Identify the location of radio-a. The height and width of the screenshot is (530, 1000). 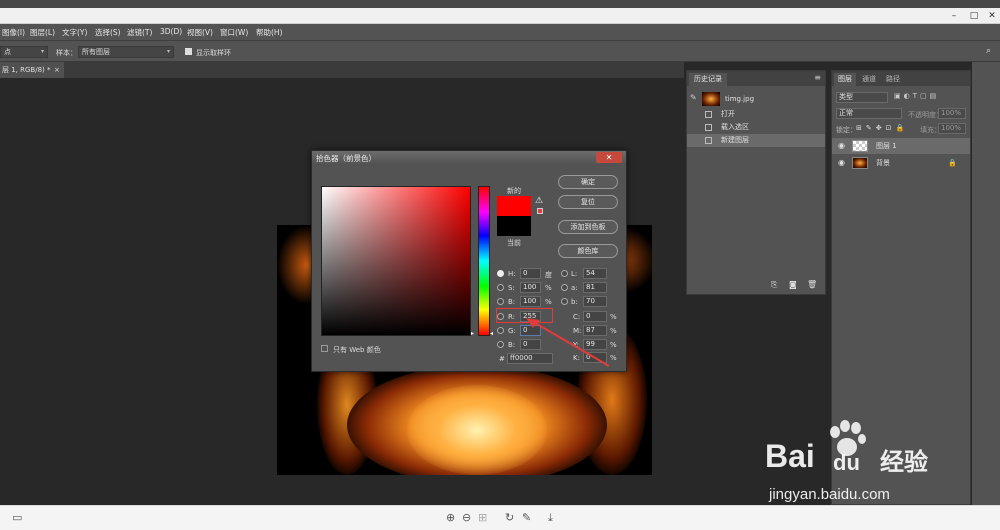
(564, 287).